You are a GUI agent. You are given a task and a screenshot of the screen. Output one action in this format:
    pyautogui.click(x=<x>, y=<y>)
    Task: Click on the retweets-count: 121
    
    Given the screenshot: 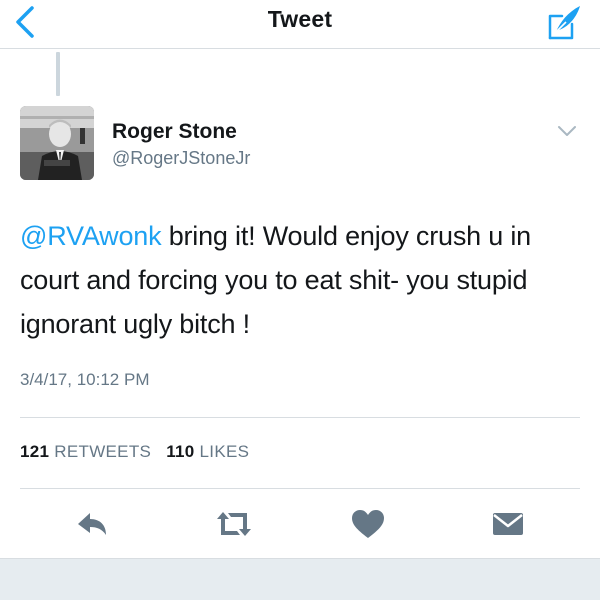 What is the action you would take?
    pyautogui.click(x=35, y=451)
    